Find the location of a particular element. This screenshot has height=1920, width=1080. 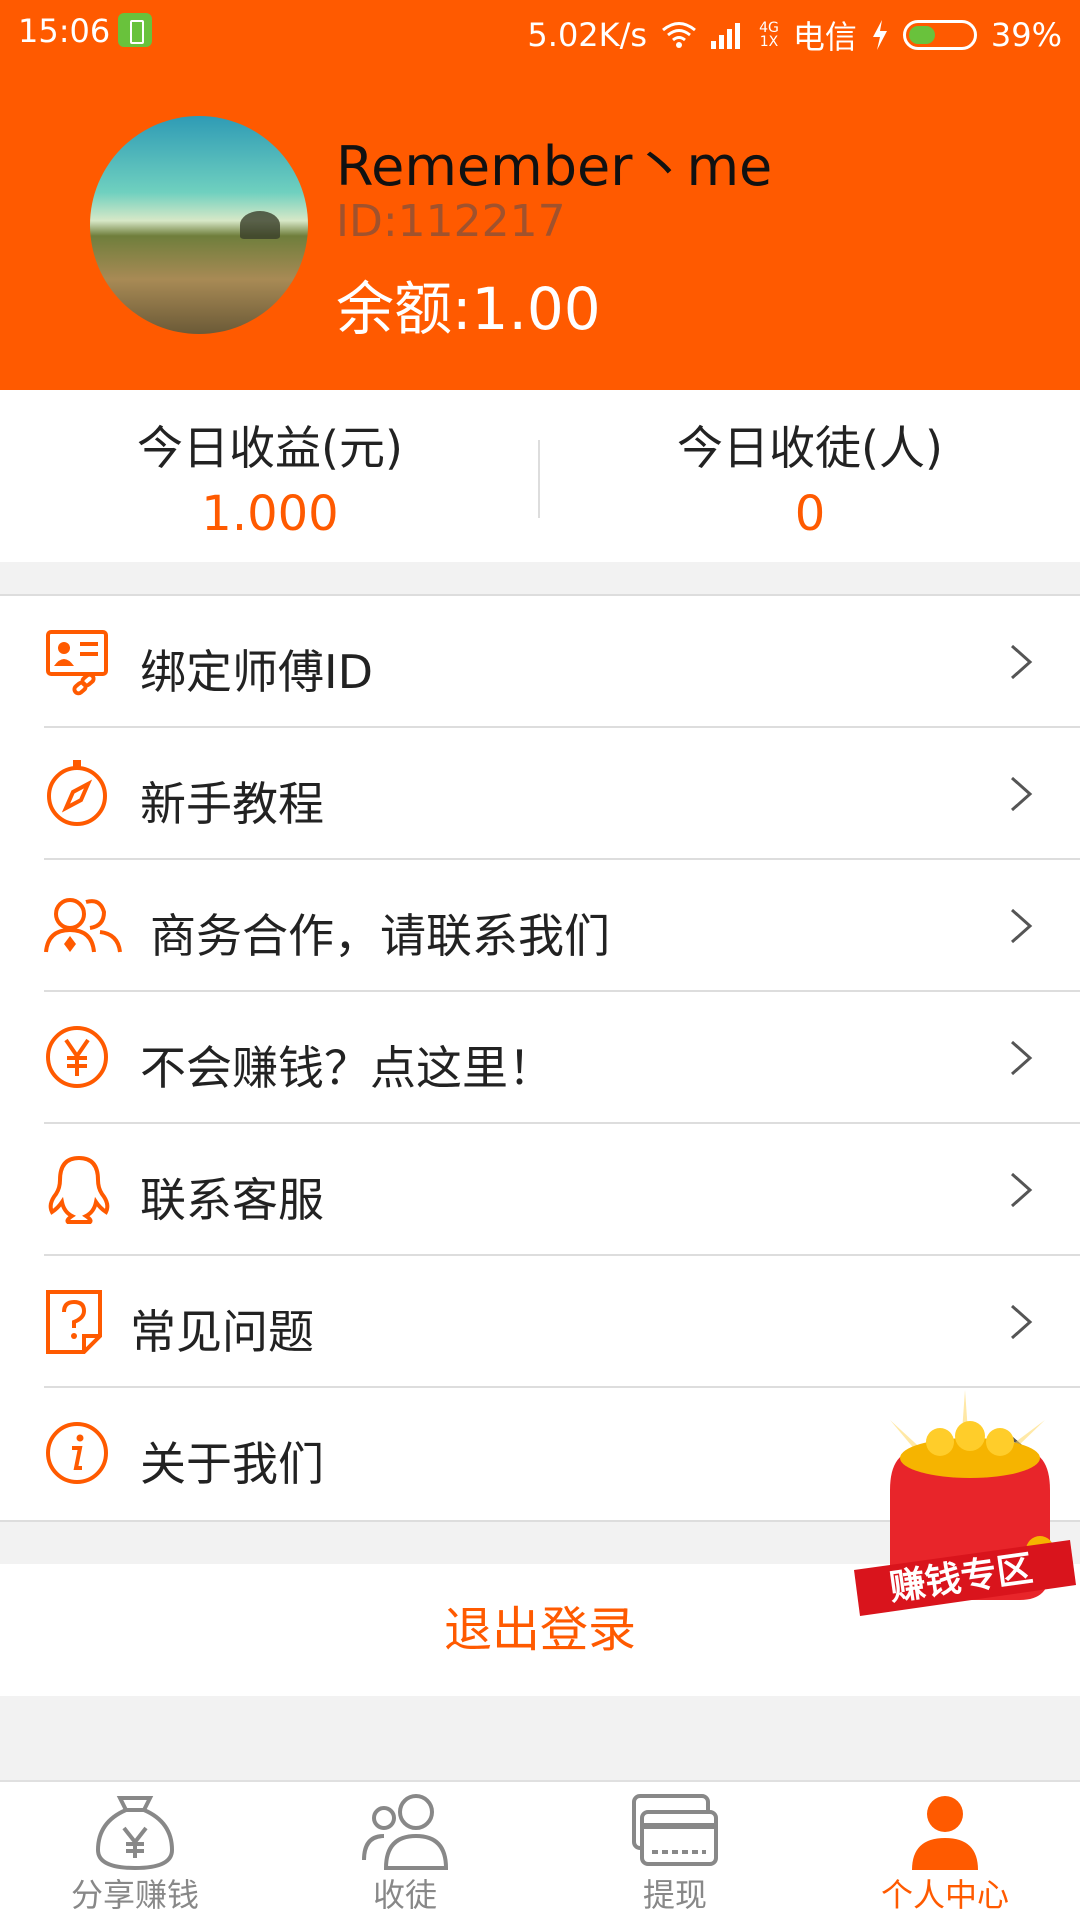

status-right: 5.02K/s 4G 1X 电信 39% is located at coordinates (794, 35).